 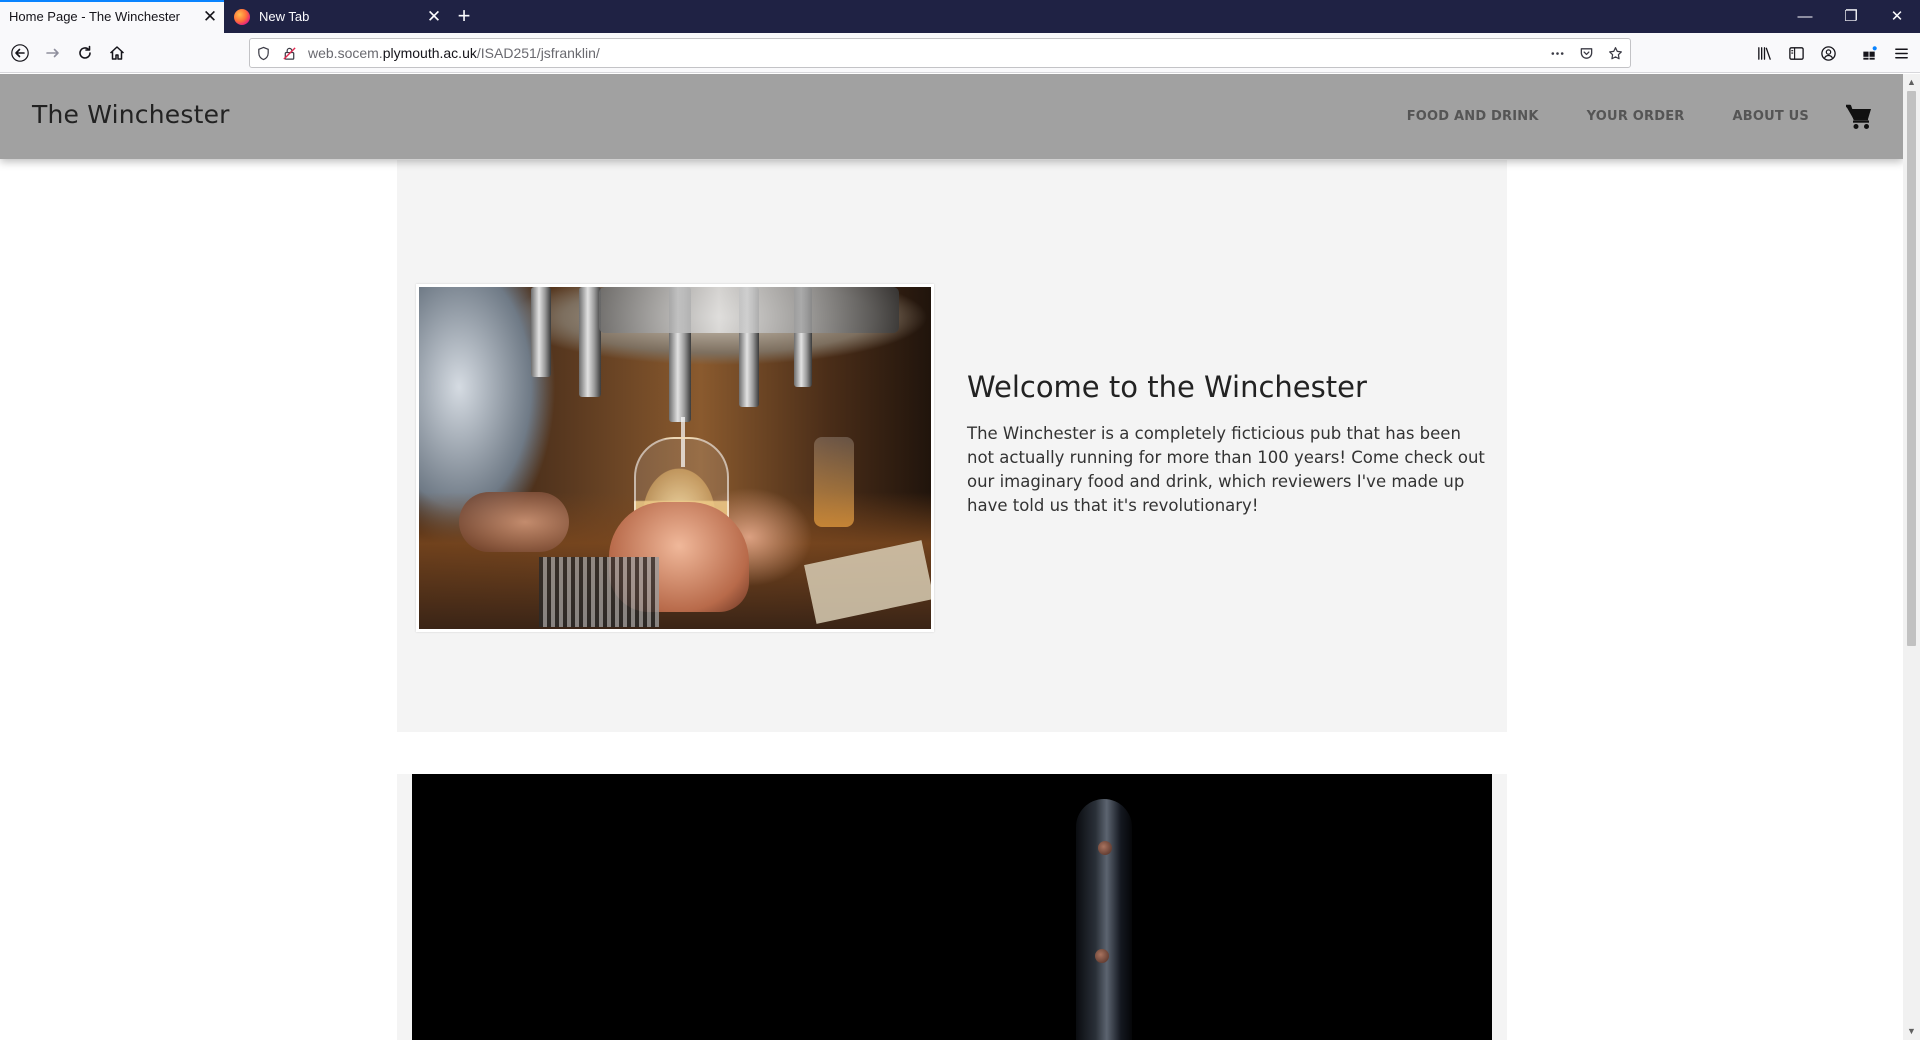 What do you see at coordinates (1911, 82) in the screenshot?
I see `scroll-up-arrow-icon: ▲` at bounding box center [1911, 82].